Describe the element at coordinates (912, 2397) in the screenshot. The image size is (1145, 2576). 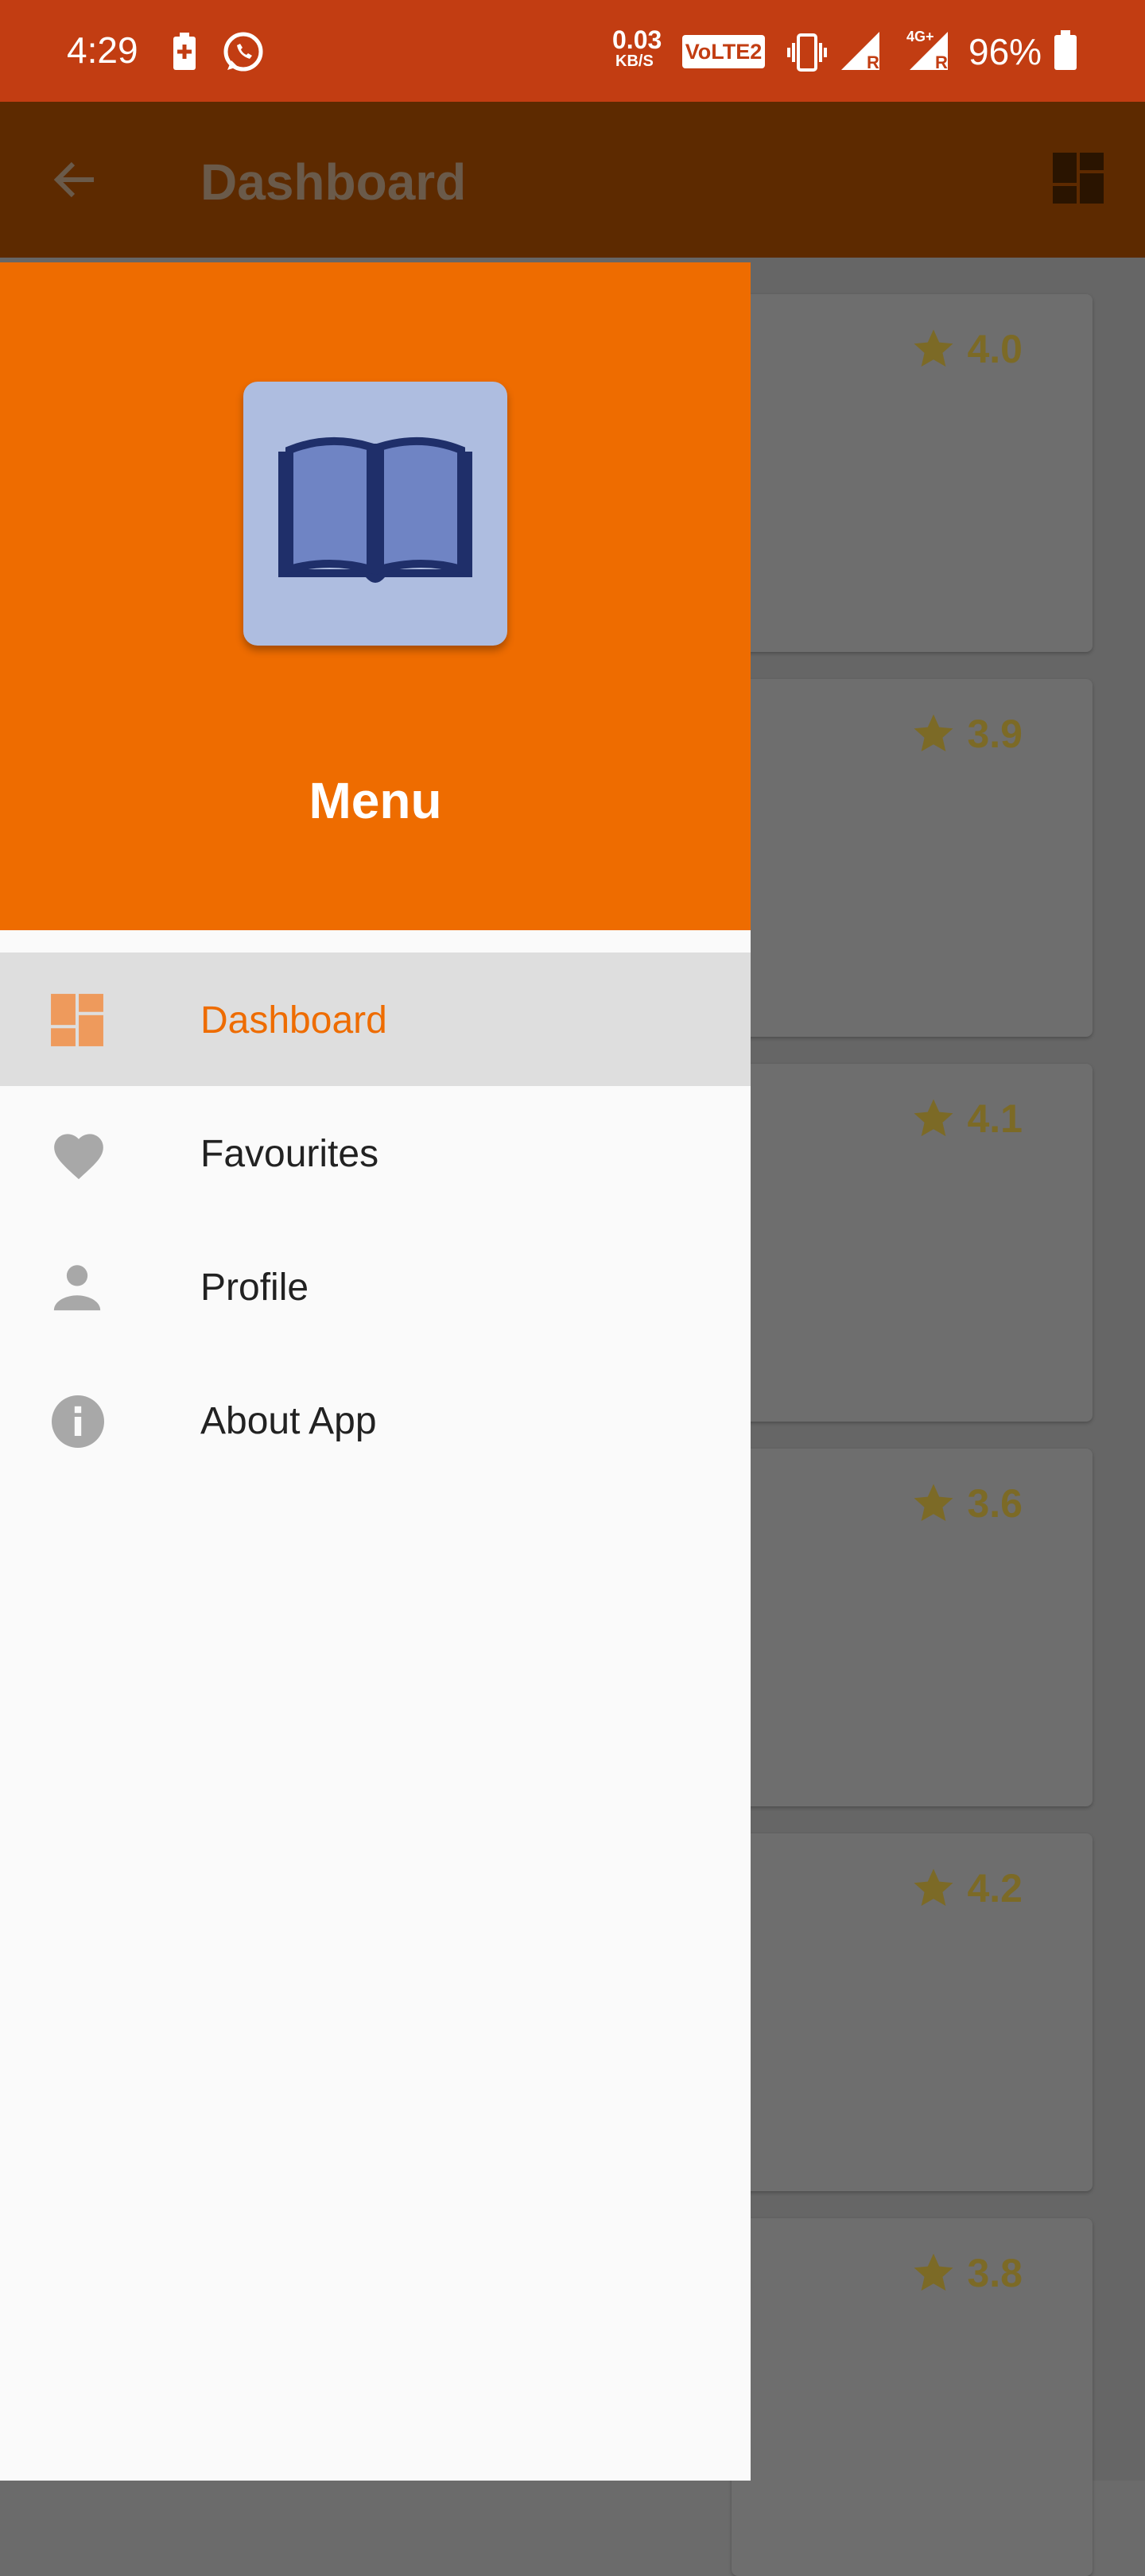
I see `book-card: 3.8` at that location.